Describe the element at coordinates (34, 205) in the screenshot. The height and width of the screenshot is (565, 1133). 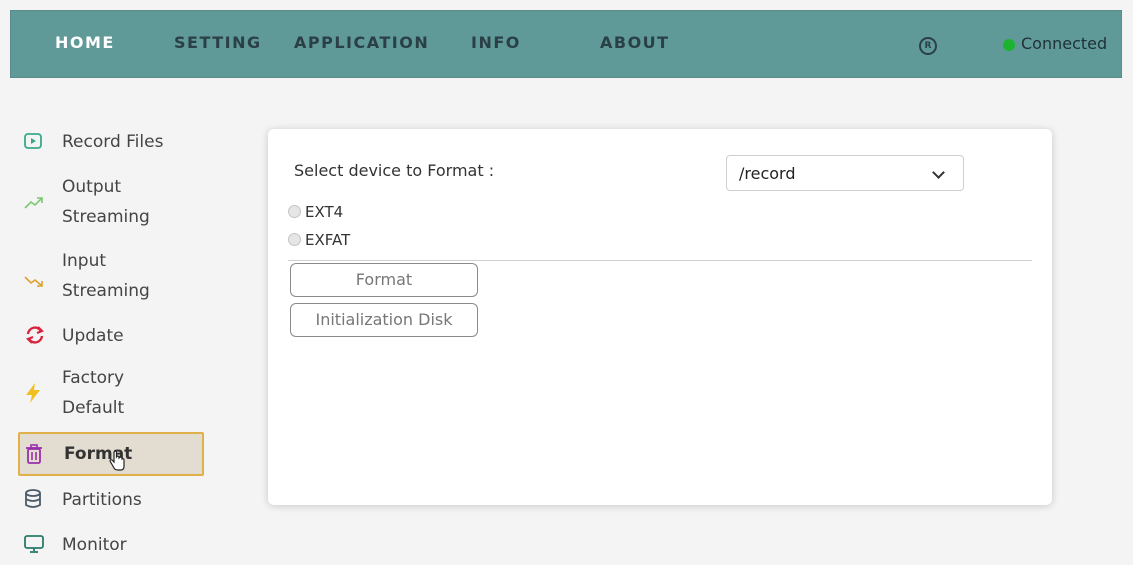
I see `trend-up-icon` at that location.